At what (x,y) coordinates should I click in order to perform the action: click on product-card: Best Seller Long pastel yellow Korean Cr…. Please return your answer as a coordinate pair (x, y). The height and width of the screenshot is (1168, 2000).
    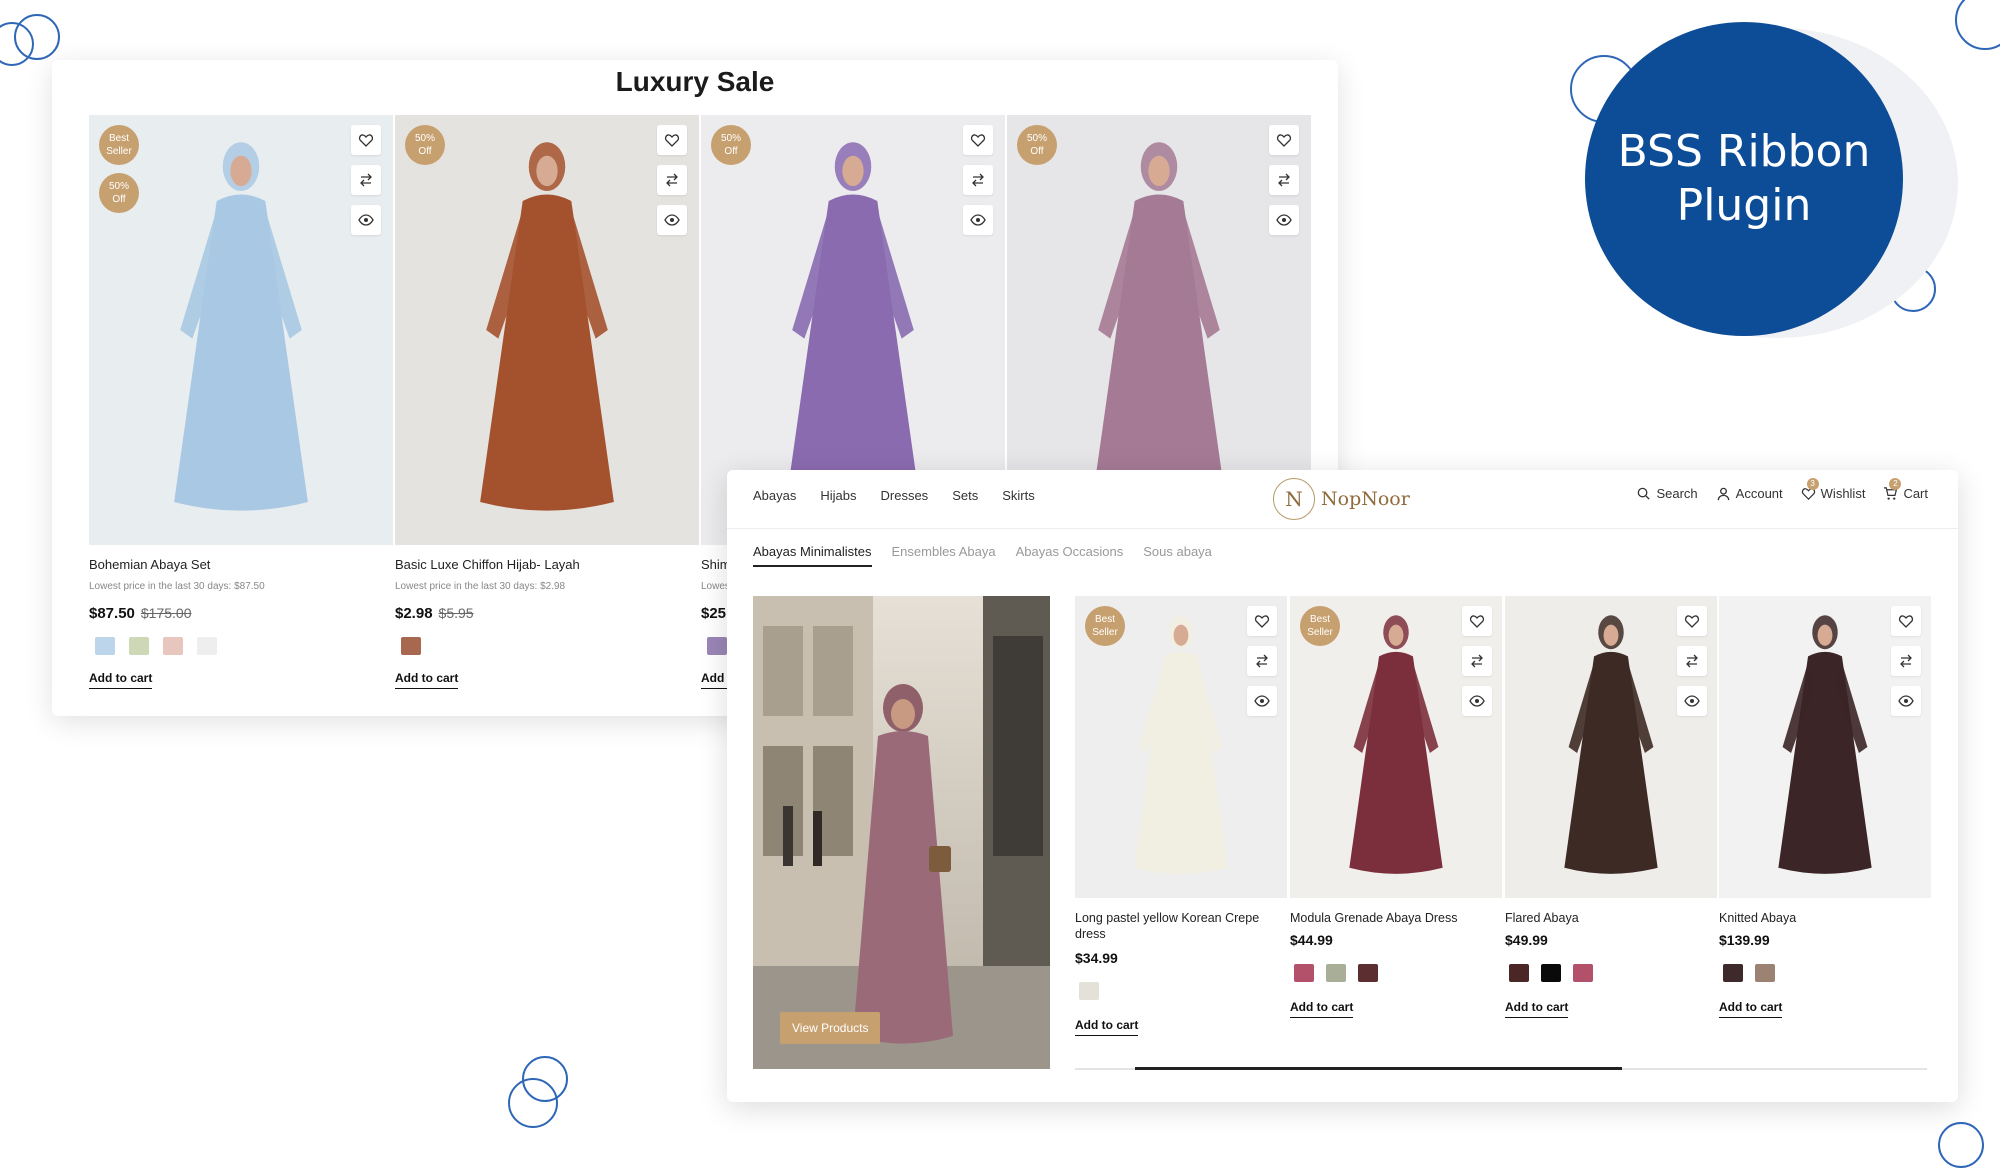
    Looking at the image, I should click on (1181, 816).